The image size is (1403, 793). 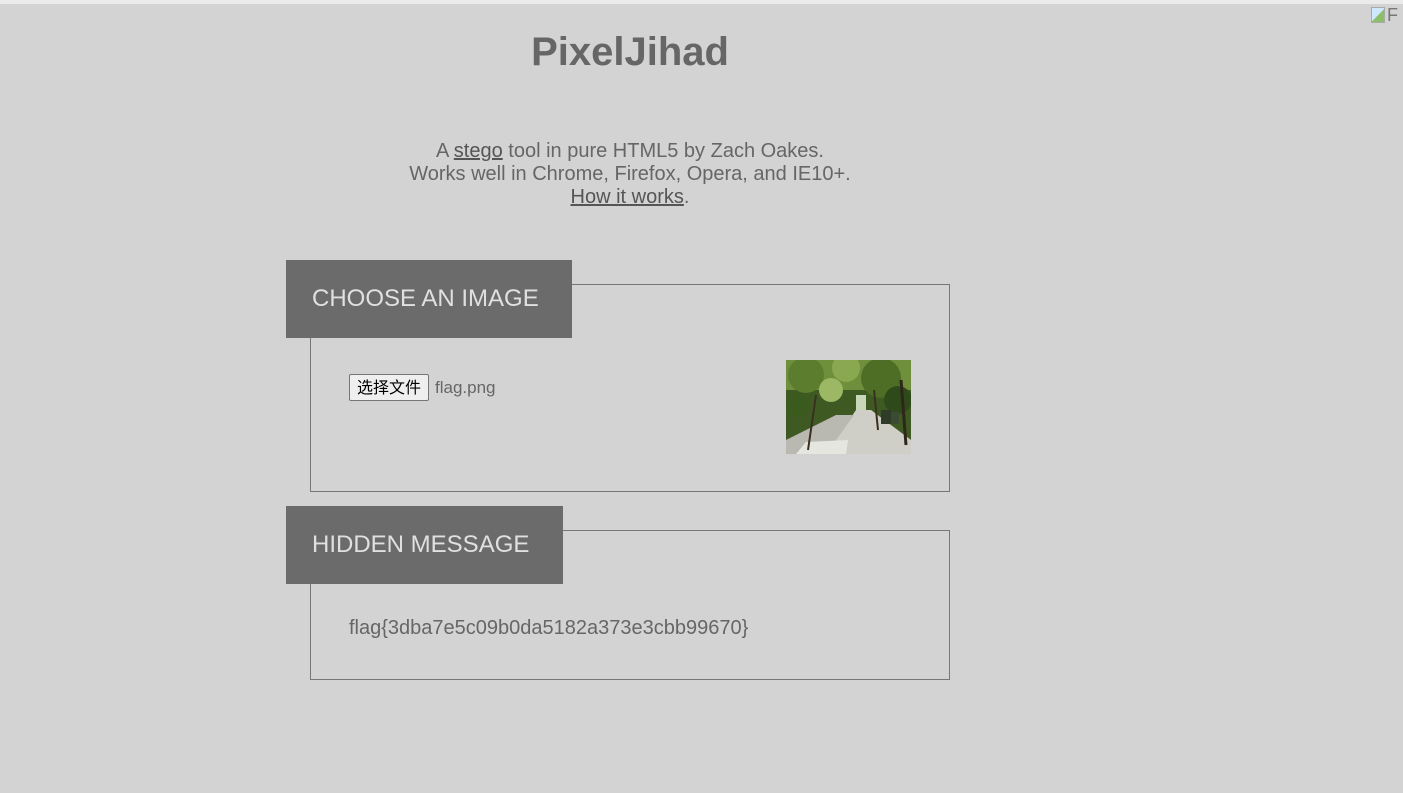 What do you see at coordinates (1392, 15) in the screenshot?
I see `broken-image-alt-text: F` at bounding box center [1392, 15].